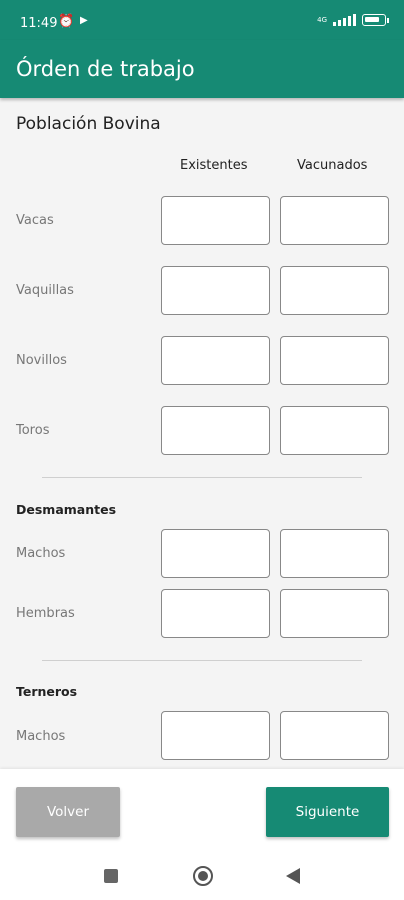 The width and height of the screenshot is (404, 900). What do you see at coordinates (66, 21) in the screenshot?
I see `alarm-icon: ⏰` at bounding box center [66, 21].